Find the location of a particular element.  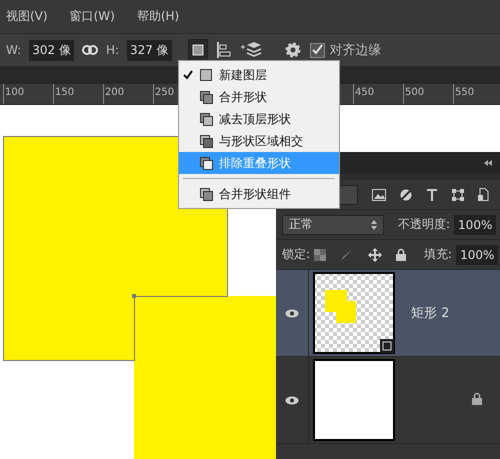

smart-object-icon is located at coordinates (484, 194).